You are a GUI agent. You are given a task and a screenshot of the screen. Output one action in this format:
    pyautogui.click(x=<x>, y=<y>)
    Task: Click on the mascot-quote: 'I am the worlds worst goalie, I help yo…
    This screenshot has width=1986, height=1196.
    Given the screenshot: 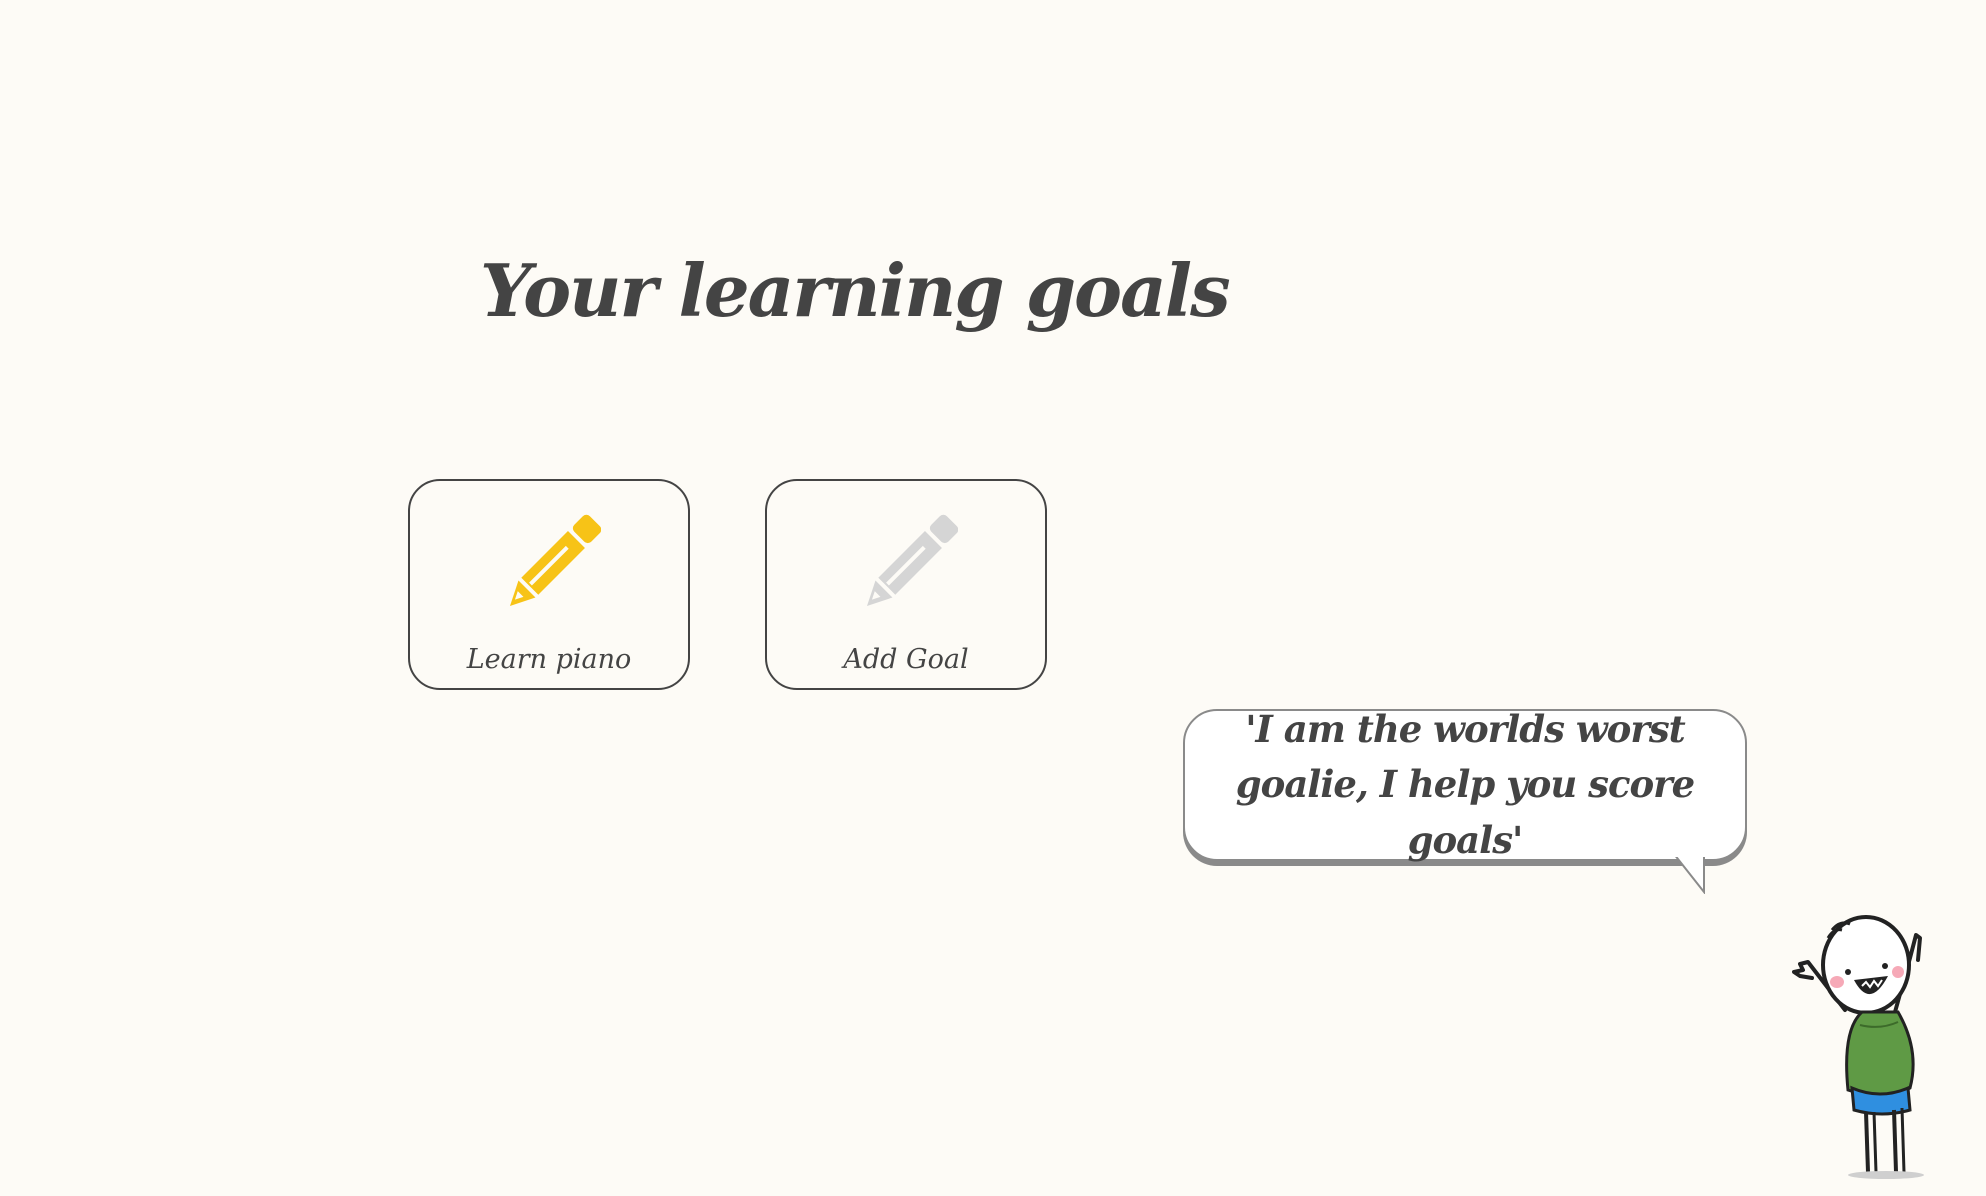 What is the action you would take?
    pyautogui.click(x=1465, y=784)
    